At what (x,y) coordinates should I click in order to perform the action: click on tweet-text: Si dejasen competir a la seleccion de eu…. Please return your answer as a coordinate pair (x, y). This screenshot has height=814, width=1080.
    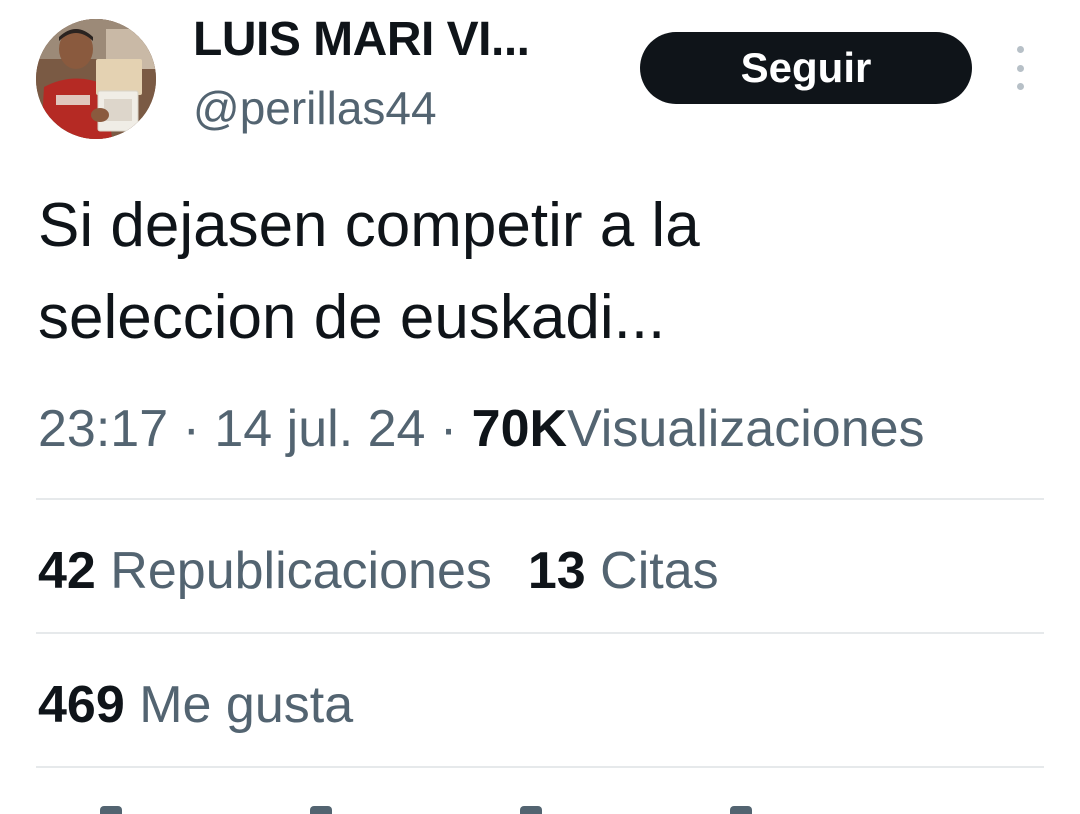
    Looking at the image, I should click on (369, 271).